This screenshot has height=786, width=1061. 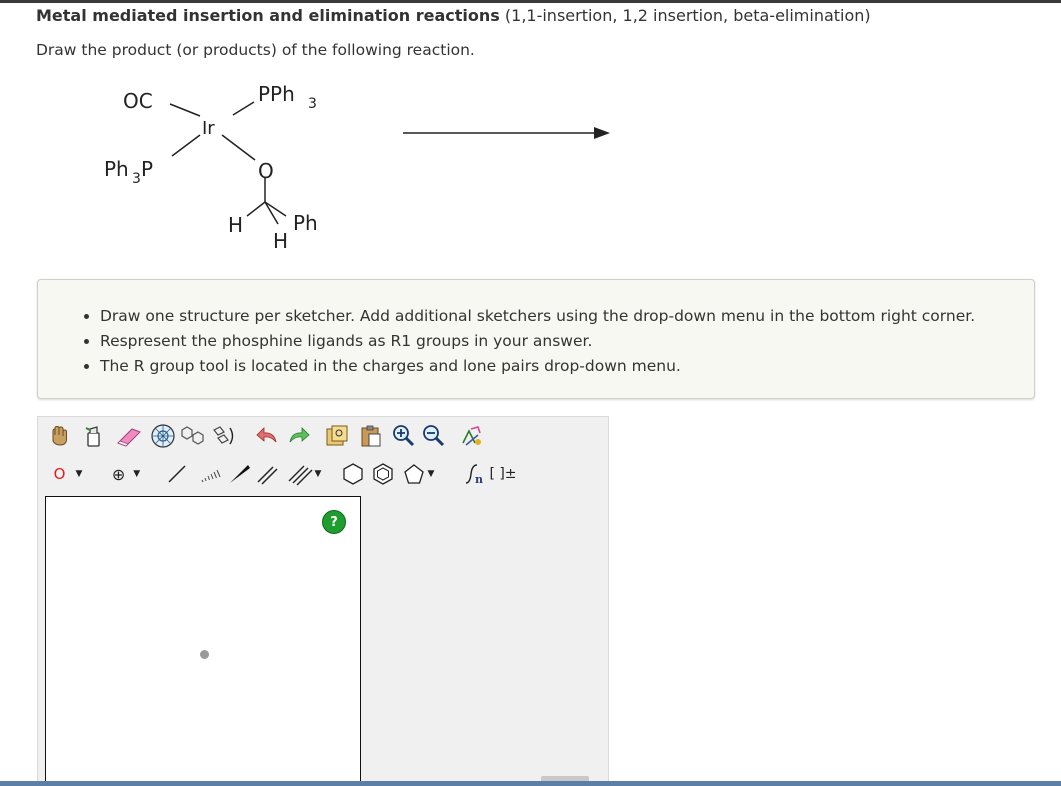 I want to click on atom-tool: O ▼, so click(x=68, y=474).